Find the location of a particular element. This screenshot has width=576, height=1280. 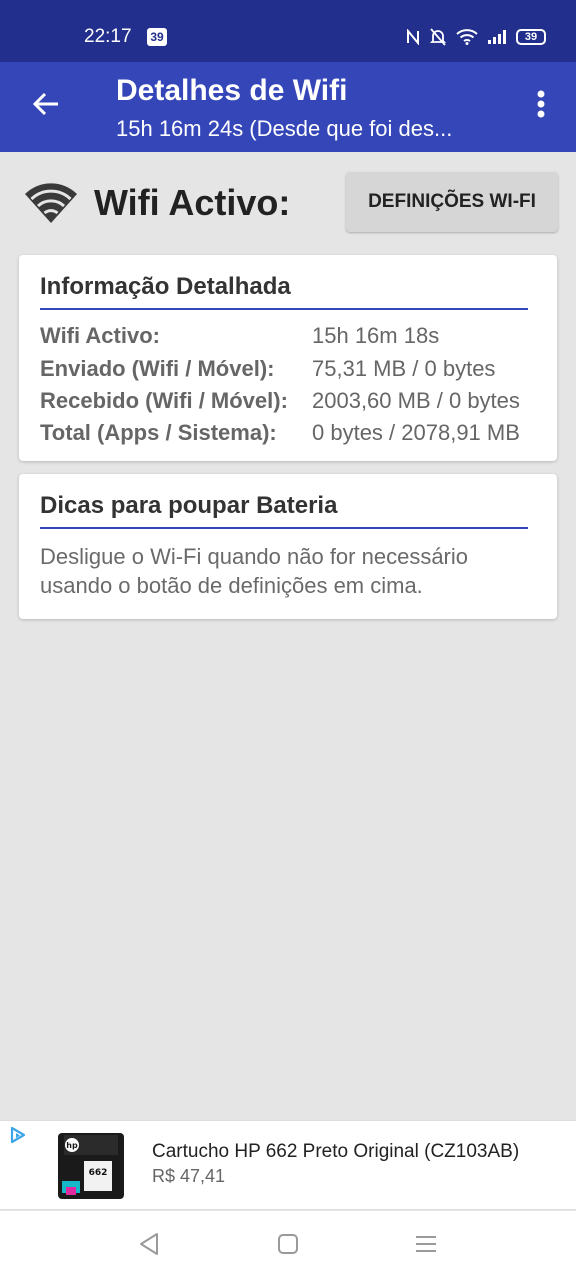

overflow-menu-button is located at coordinates (541, 106).